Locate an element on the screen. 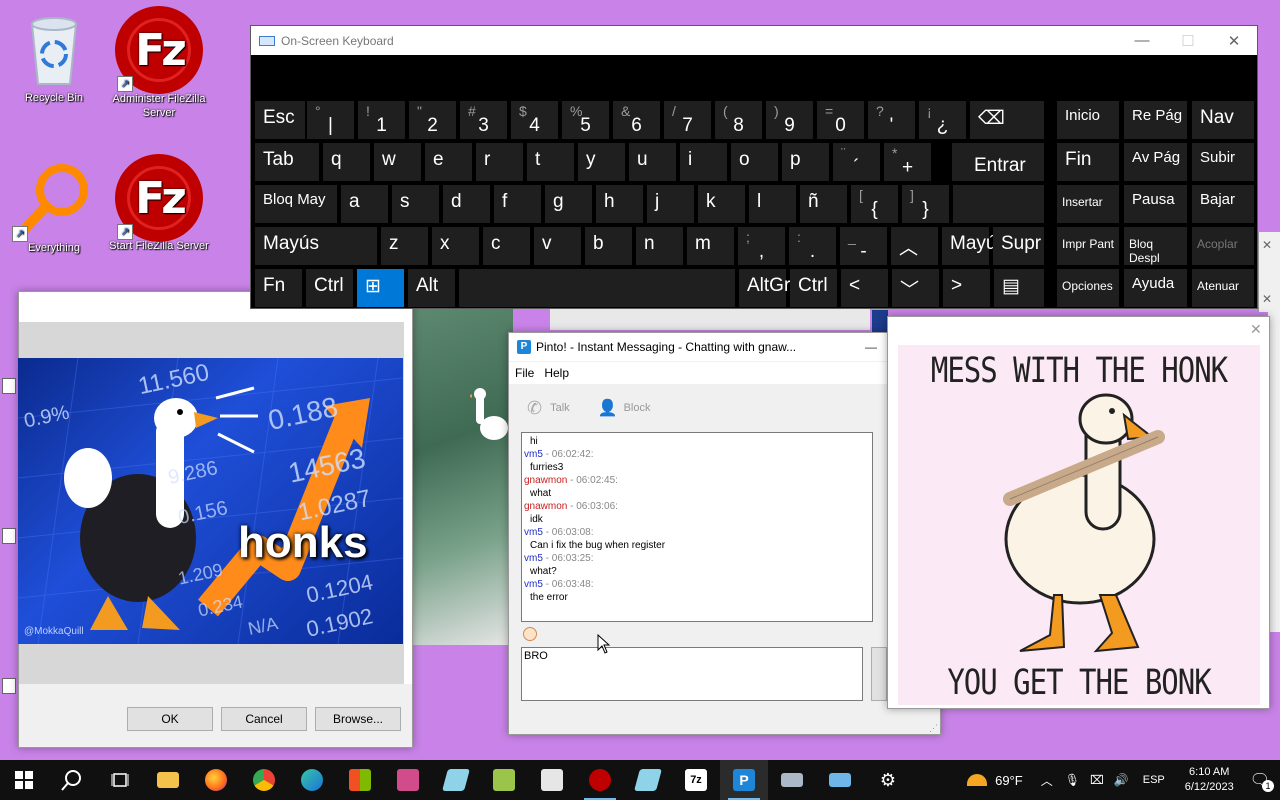 The height and width of the screenshot is (800, 1280). emoticon-icon is located at coordinates (530, 634).